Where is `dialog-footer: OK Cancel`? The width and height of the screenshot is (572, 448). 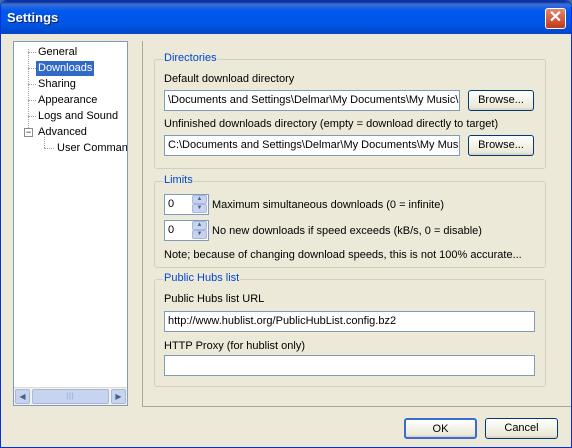 dialog-footer: OK Cancel is located at coordinates (286, 427).